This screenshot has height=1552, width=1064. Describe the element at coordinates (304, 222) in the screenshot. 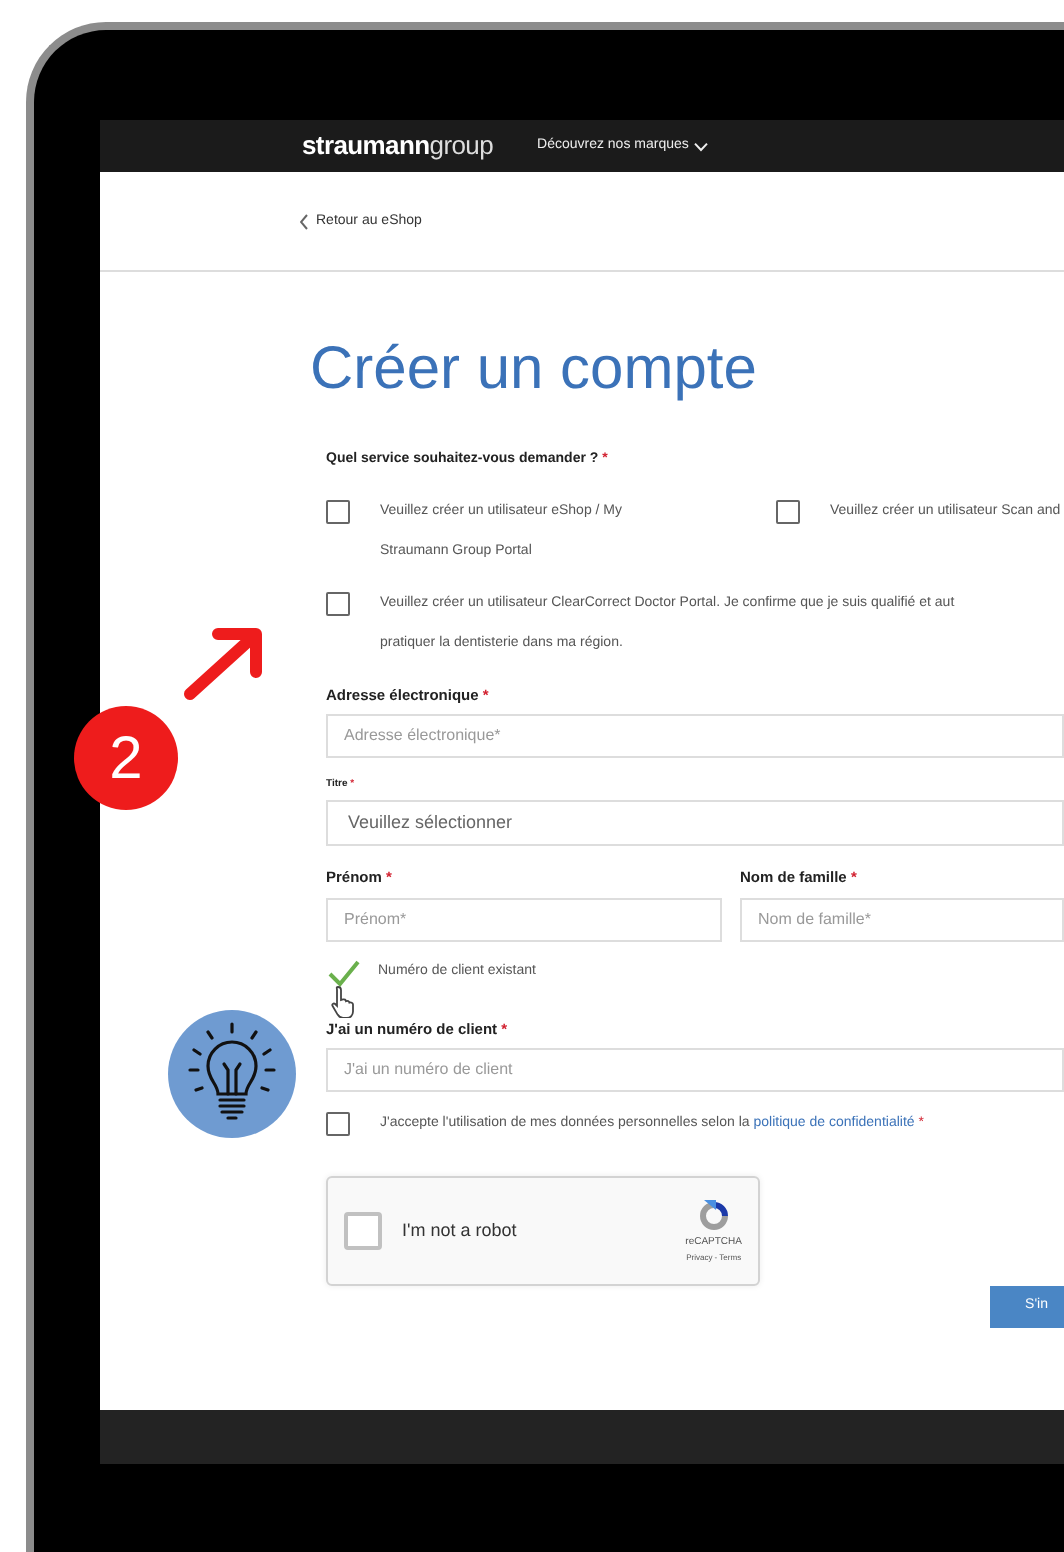

I see `chevron-left-icon` at that location.